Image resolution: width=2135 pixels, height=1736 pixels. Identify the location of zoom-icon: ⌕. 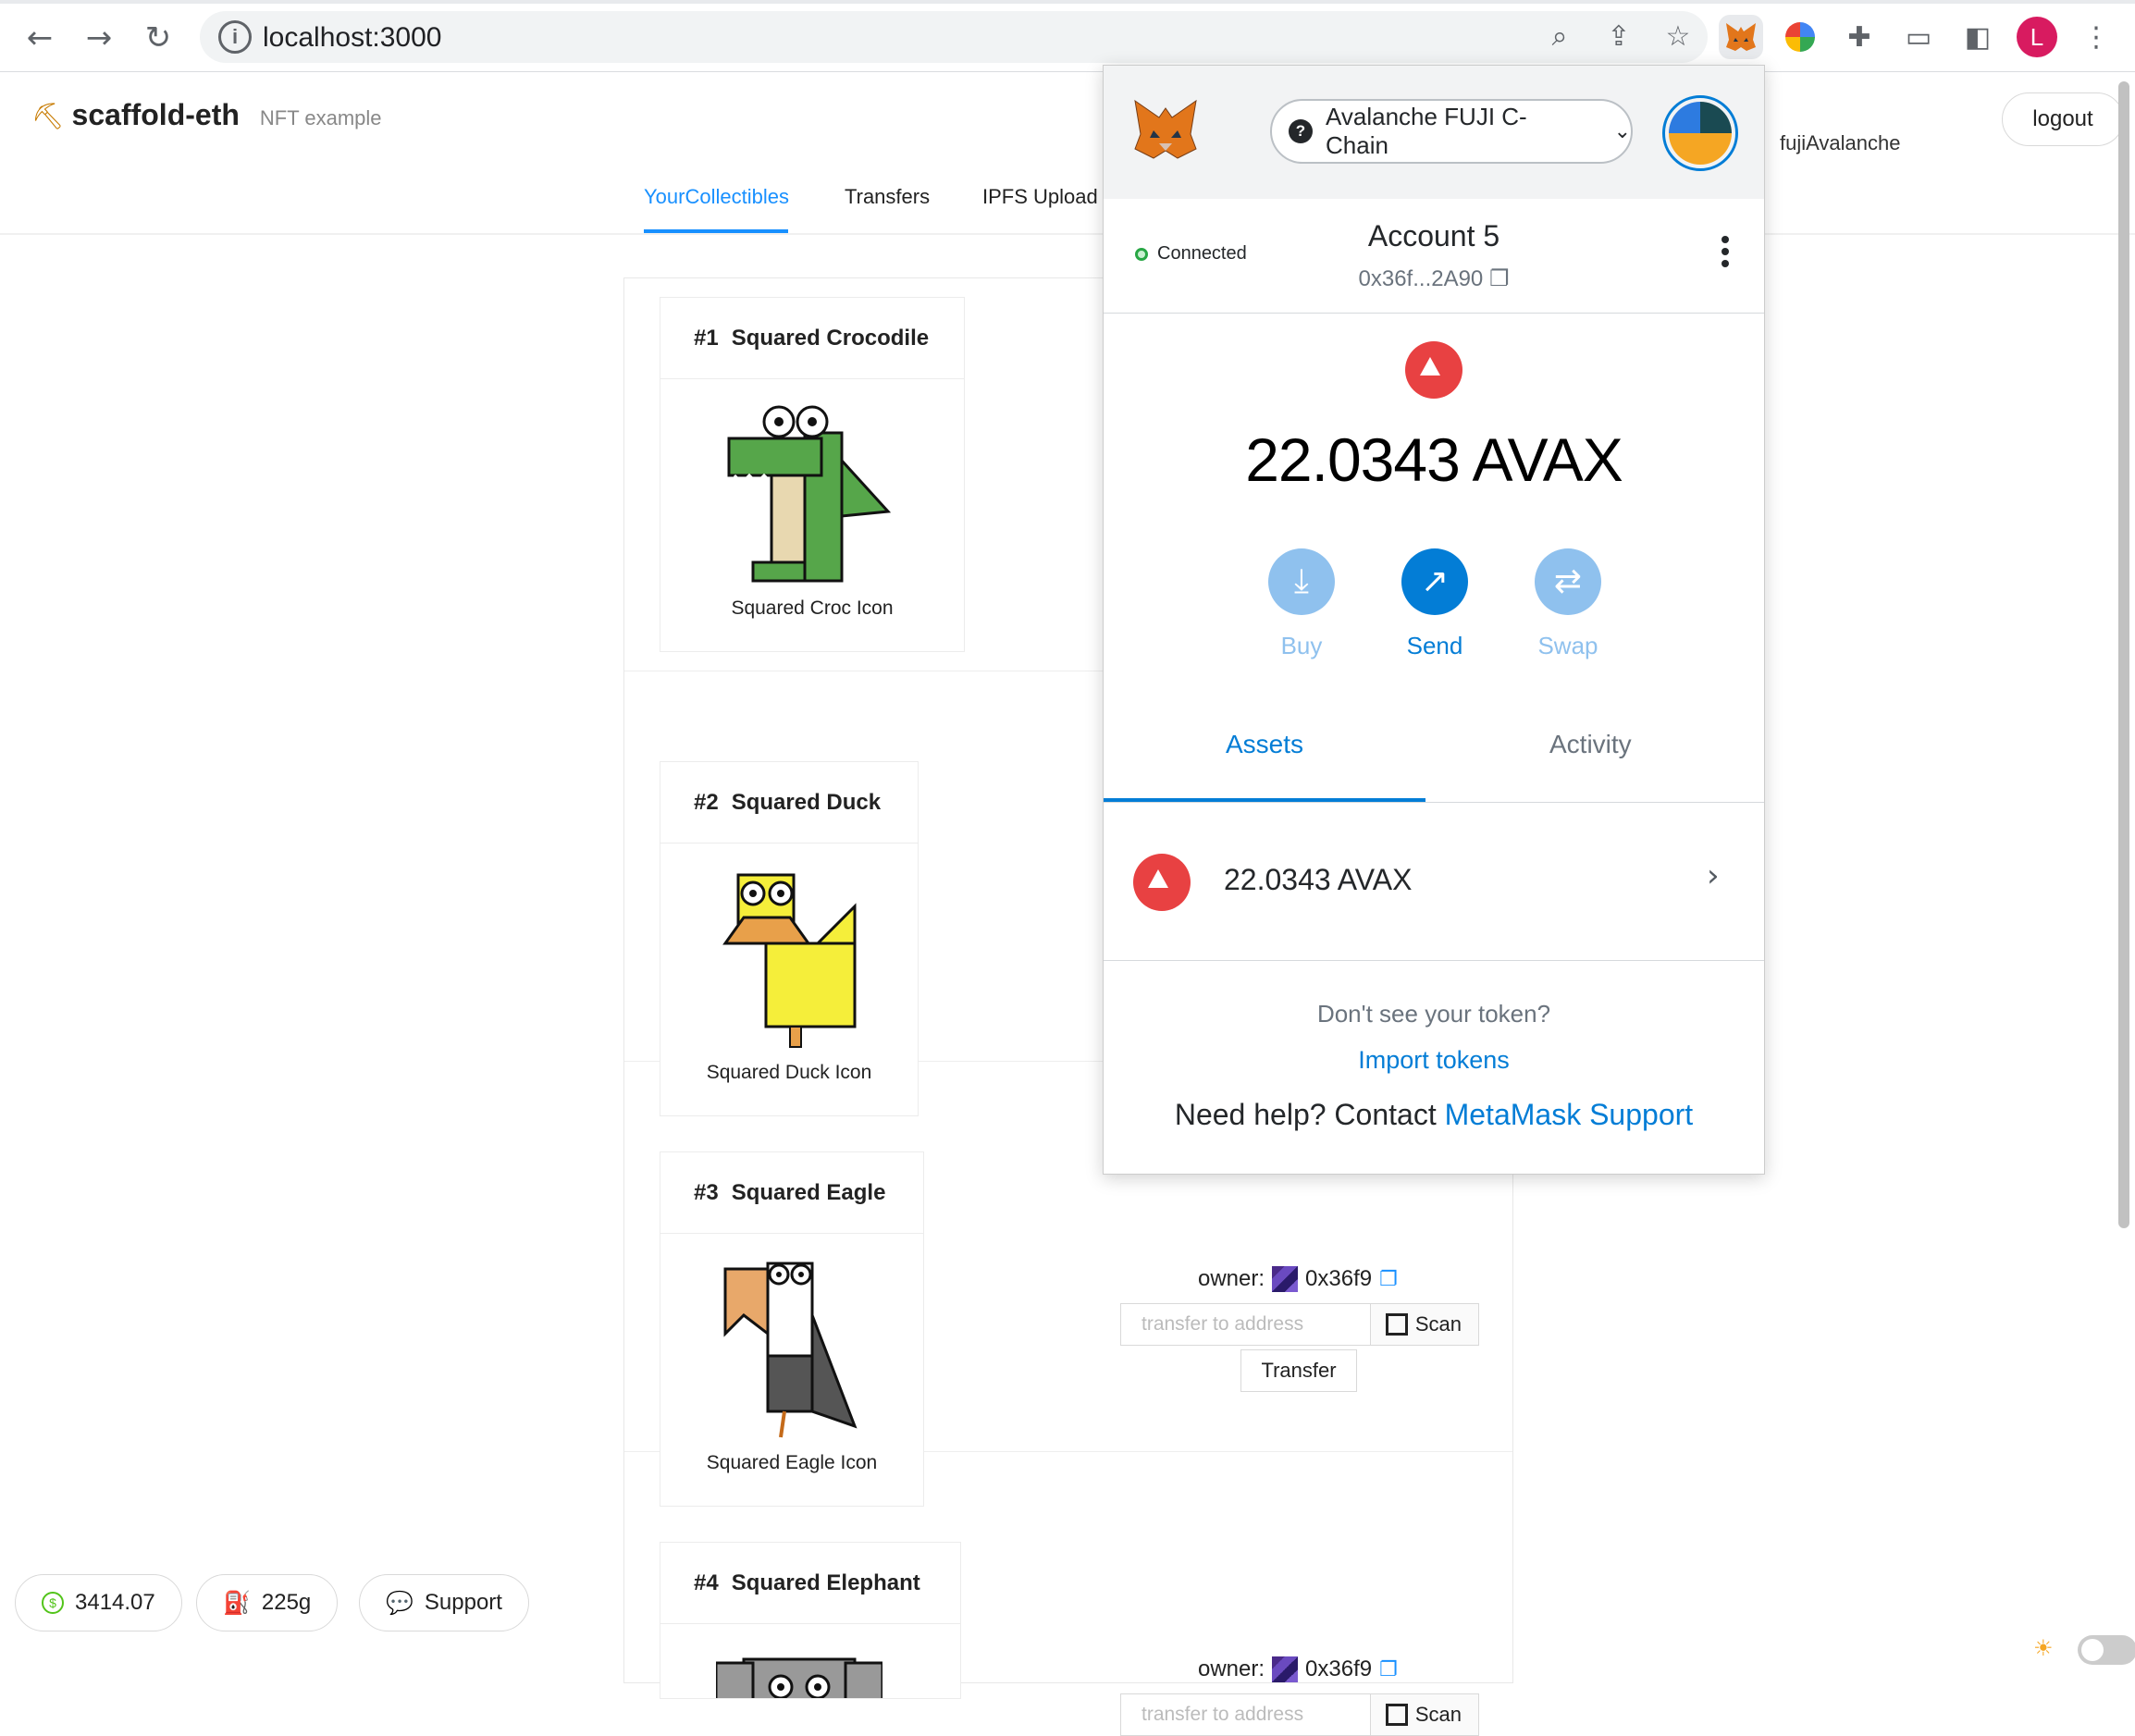
(1559, 36).